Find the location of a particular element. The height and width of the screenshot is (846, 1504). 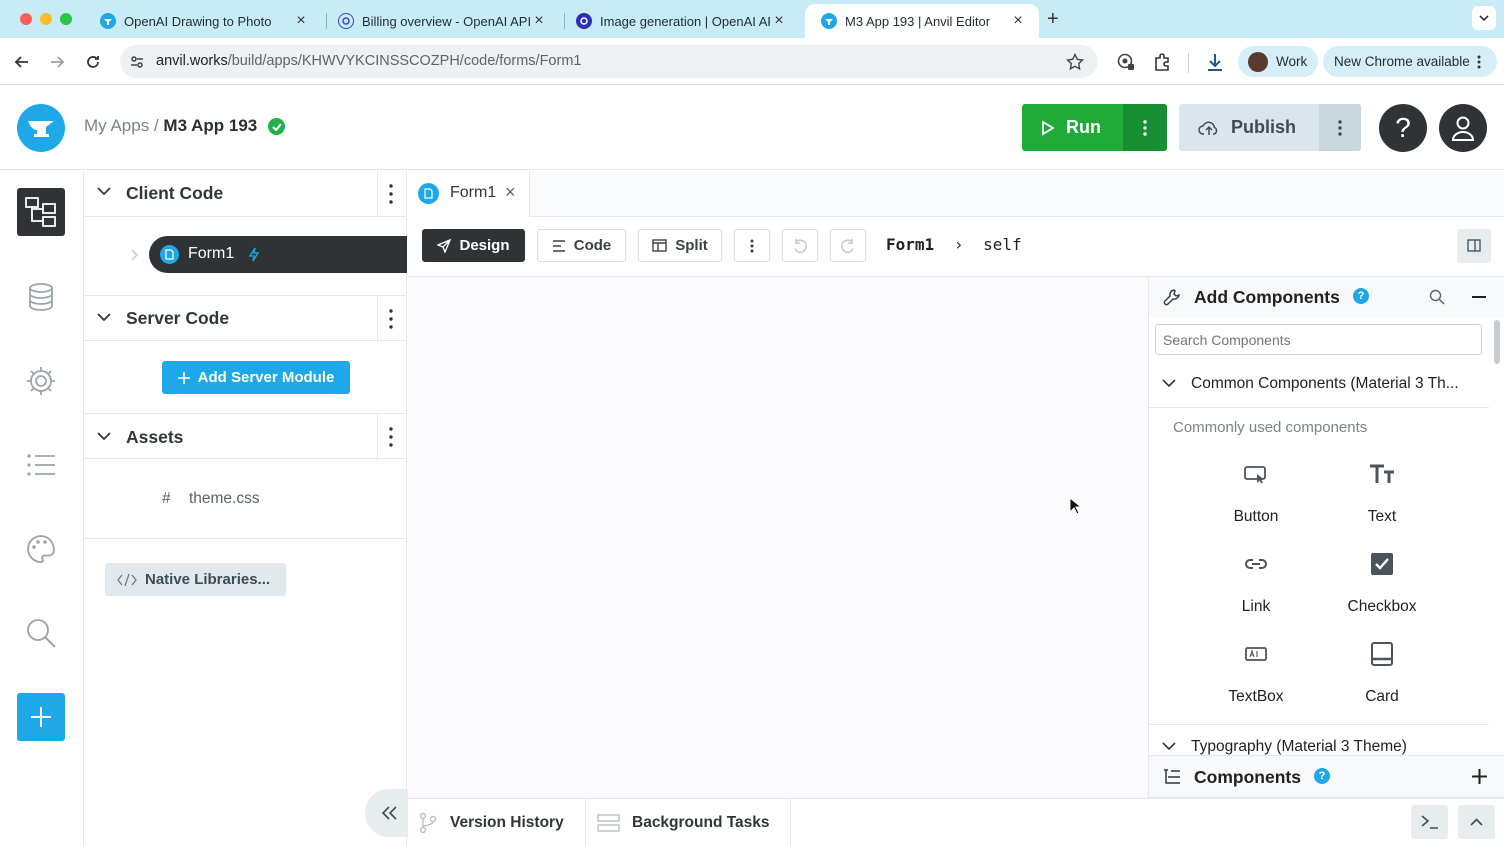

design-view-button: Design is located at coordinates (473, 245).